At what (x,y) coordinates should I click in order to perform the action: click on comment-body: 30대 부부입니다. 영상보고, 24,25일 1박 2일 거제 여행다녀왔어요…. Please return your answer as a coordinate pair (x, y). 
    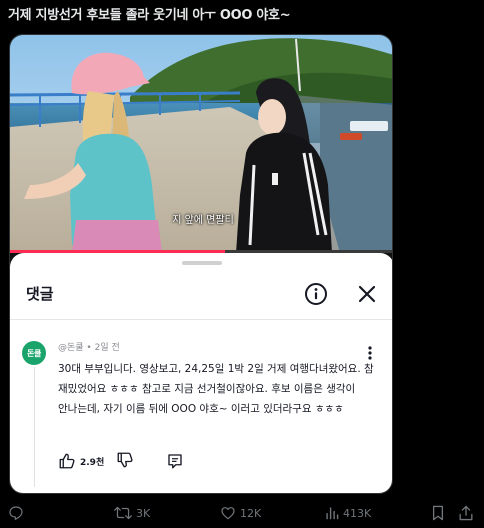
    Looking at the image, I should click on (216, 389).